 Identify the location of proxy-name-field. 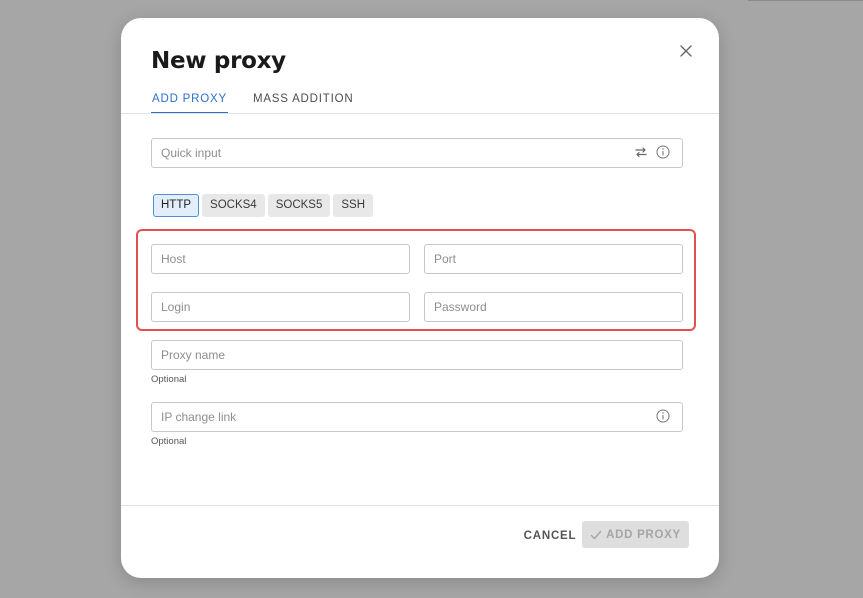
(417, 355).